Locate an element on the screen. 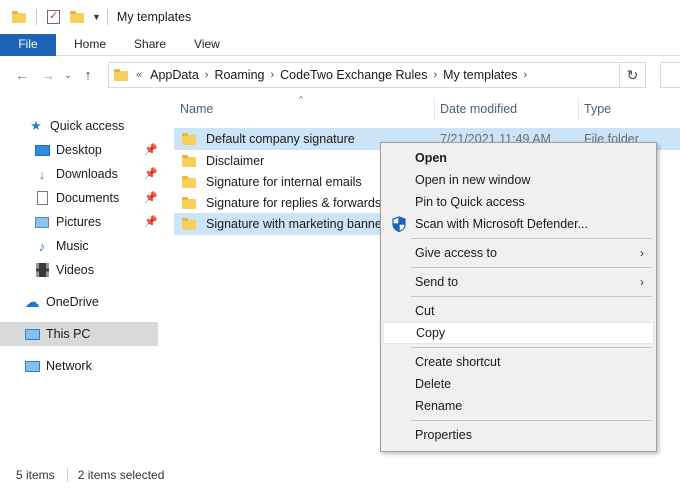 This screenshot has width=680, height=488. pictures-icon is located at coordinates (42, 222).